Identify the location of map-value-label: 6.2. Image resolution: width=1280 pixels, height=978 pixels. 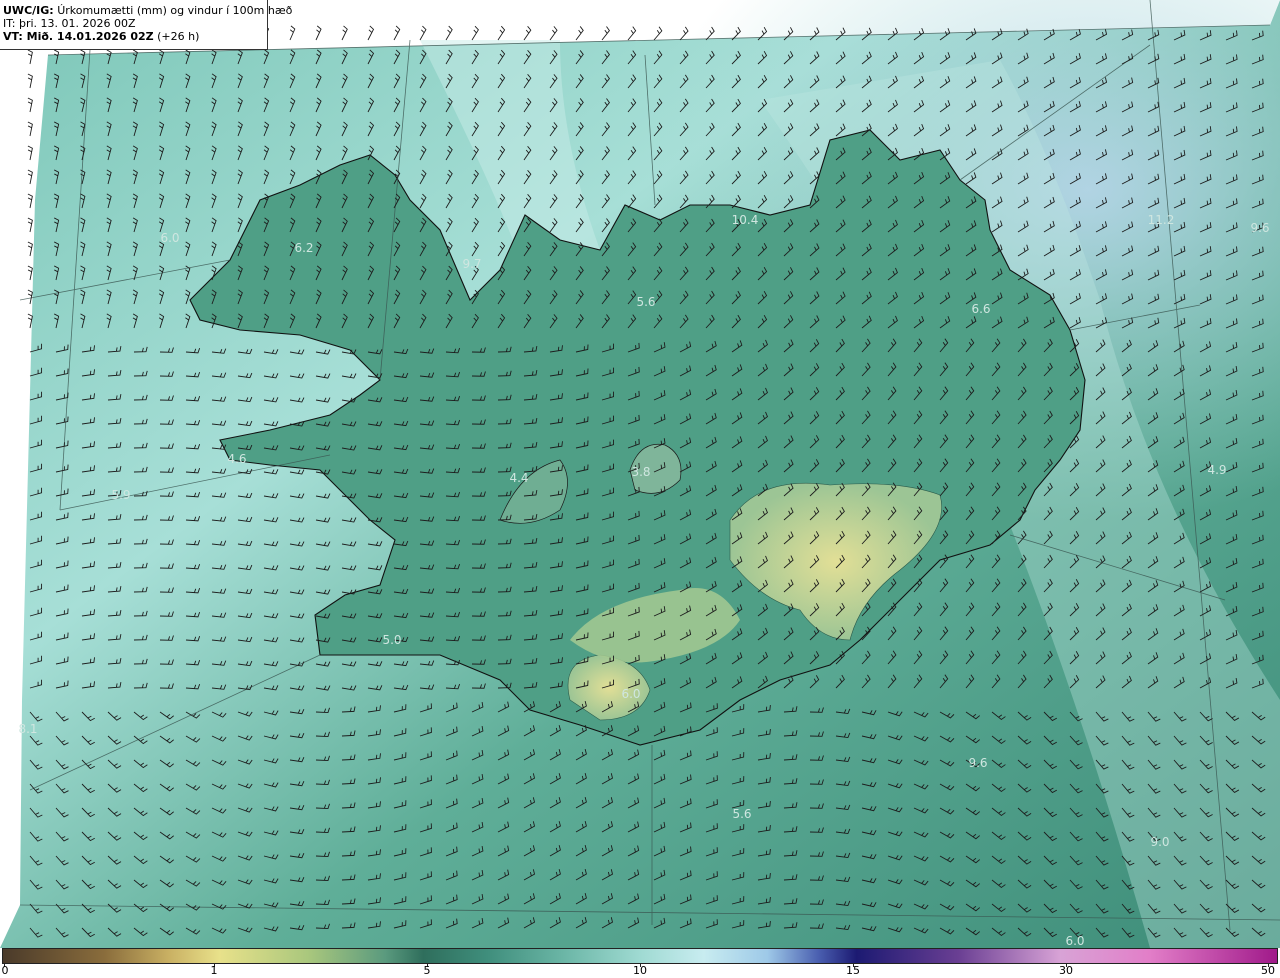
(304, 248).